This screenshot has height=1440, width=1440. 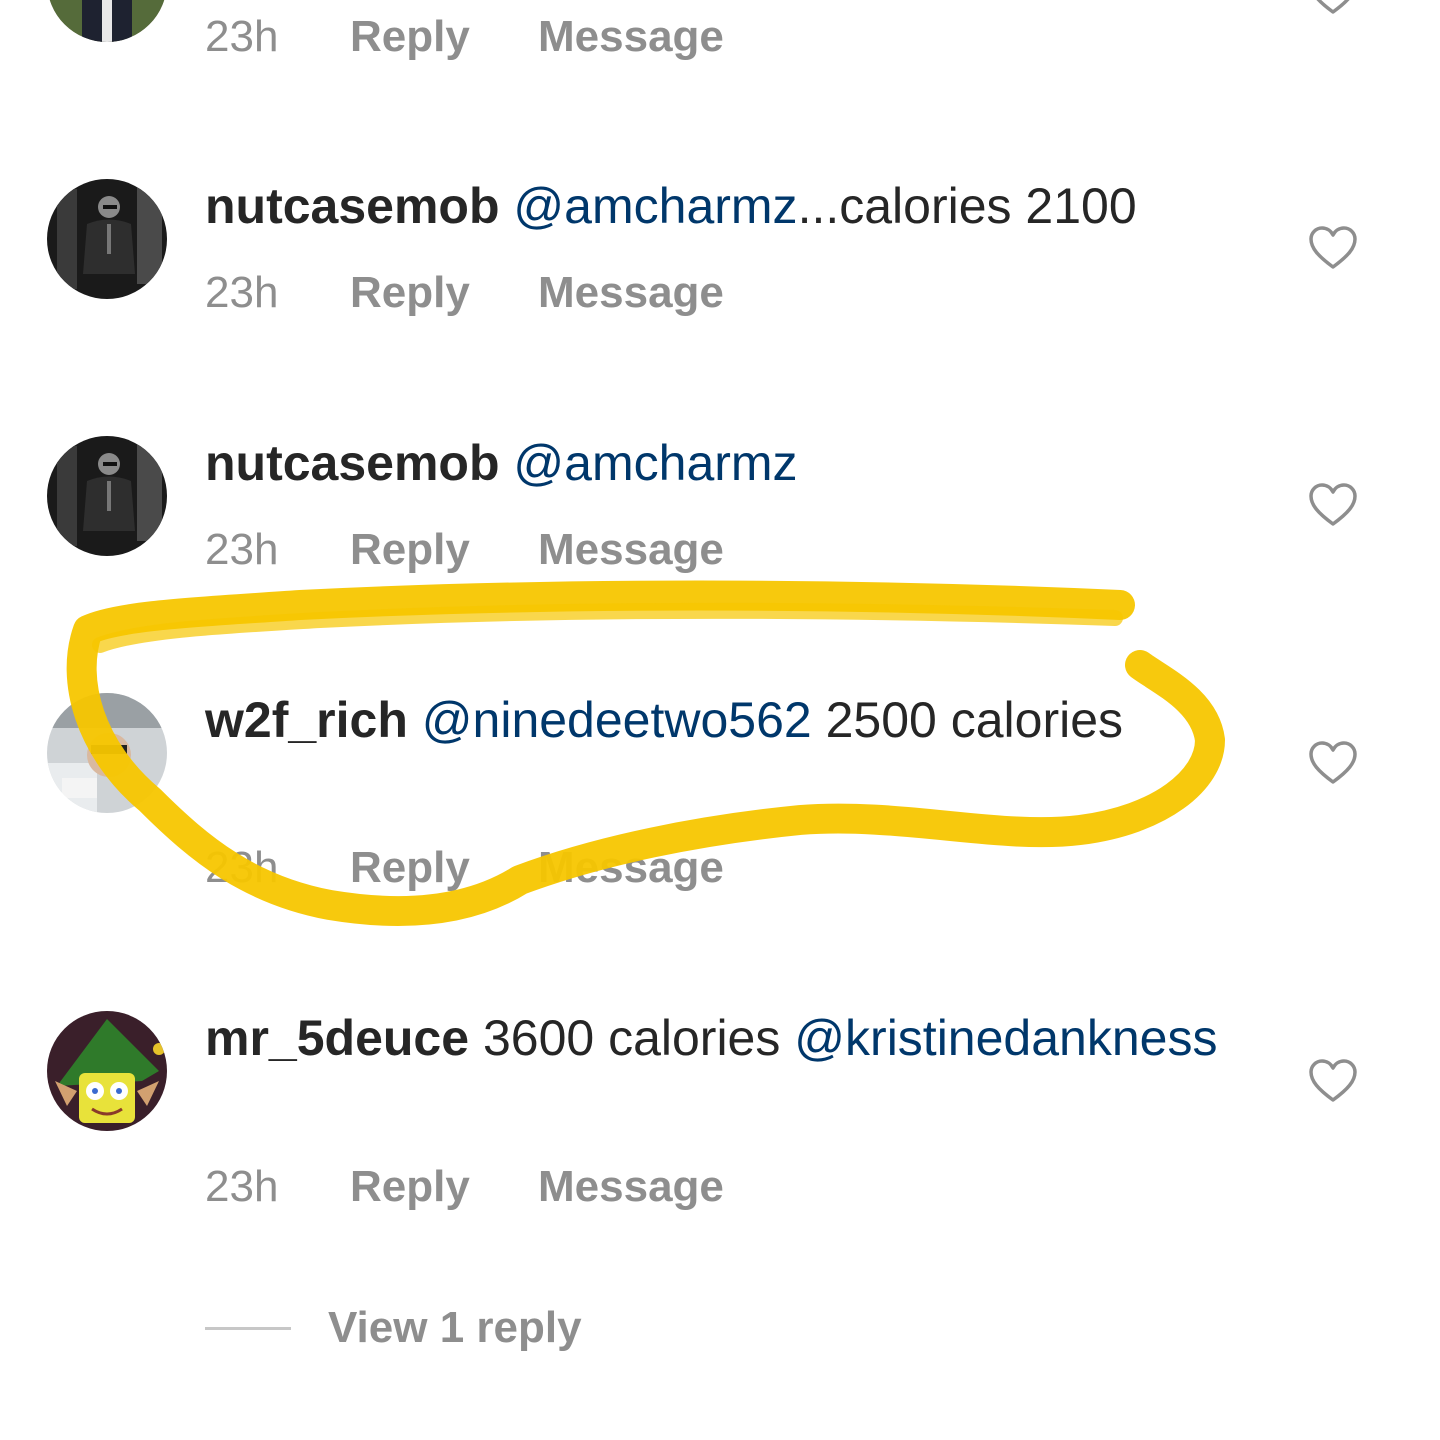 What do you see at coordinates (1005, 1038) in the screenshot?
I see `mention-link: @kristinedankness` at bounding box center [1005, 1038].